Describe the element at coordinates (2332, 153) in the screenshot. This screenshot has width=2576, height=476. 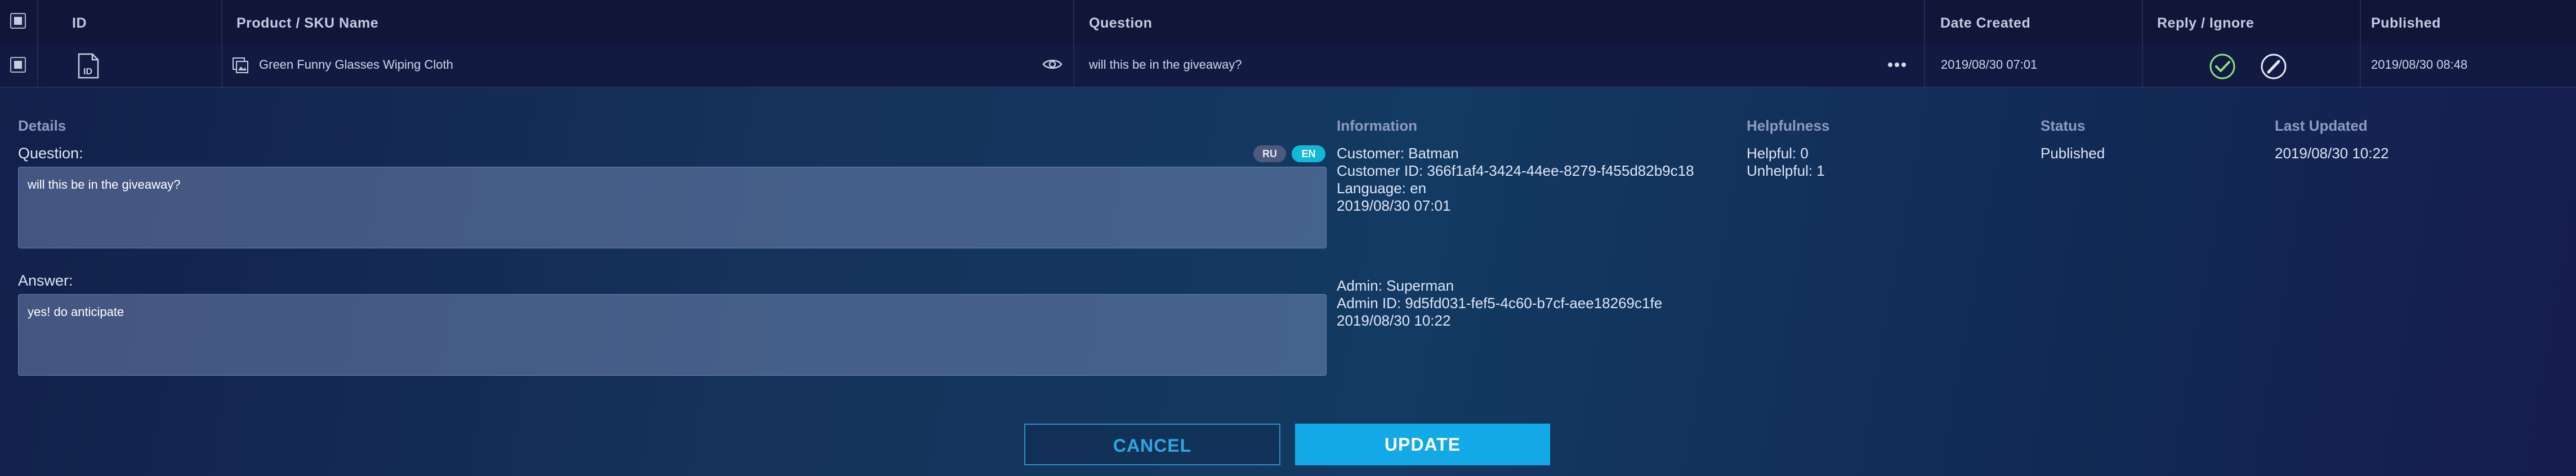
I see `last-updated-value: 2019/08/30 10:22` at that location.